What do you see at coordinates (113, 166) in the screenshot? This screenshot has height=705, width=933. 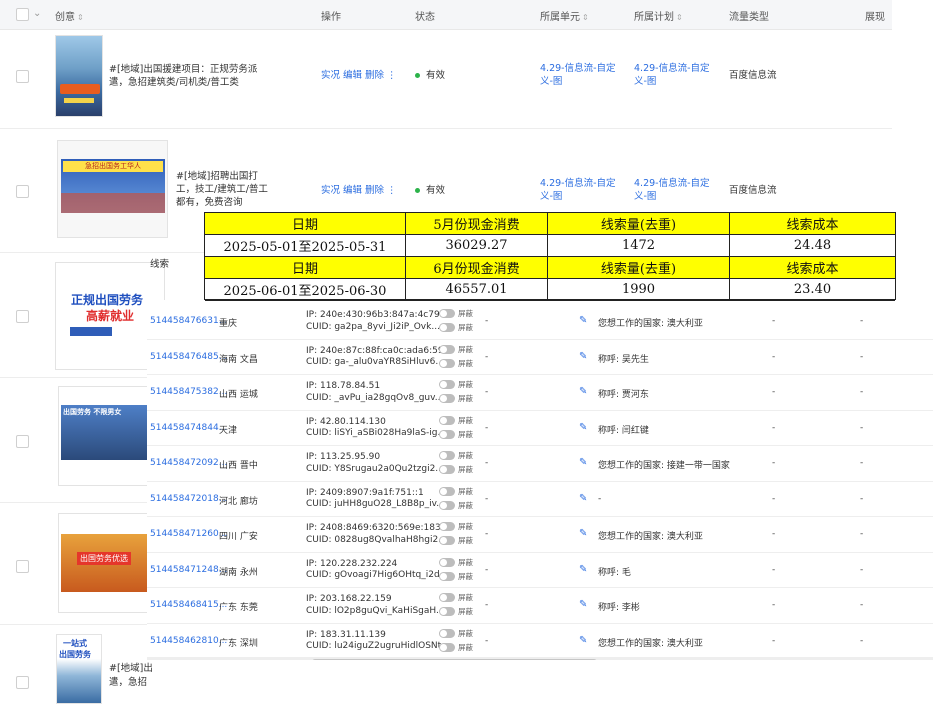 I see `thumbnail-text: 急招出国务工华人` at bounding box center [113, 166].